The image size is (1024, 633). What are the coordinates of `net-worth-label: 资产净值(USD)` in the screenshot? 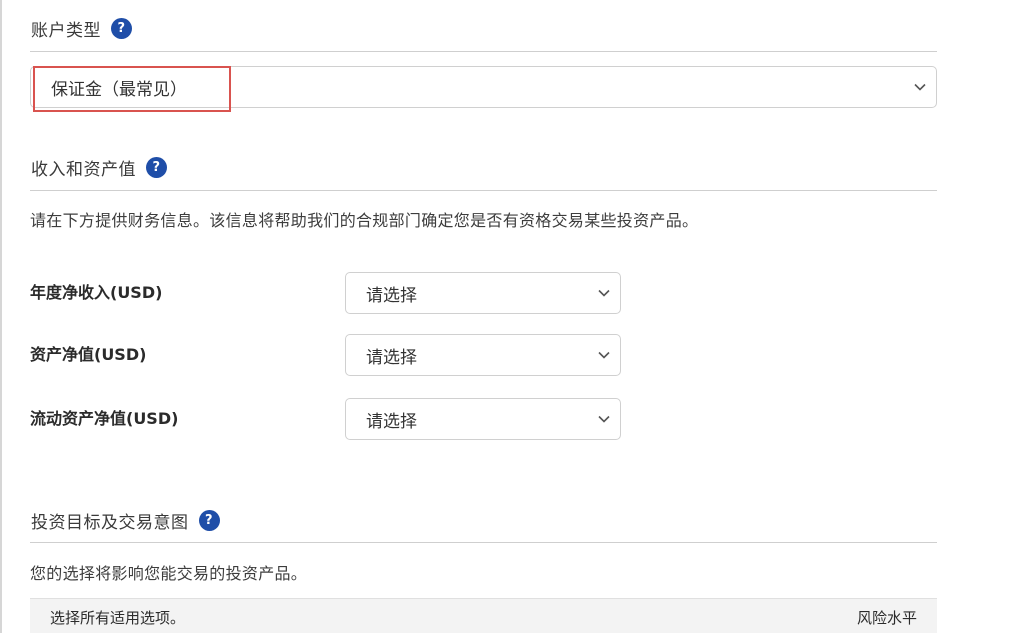 It's located at (88, 354).